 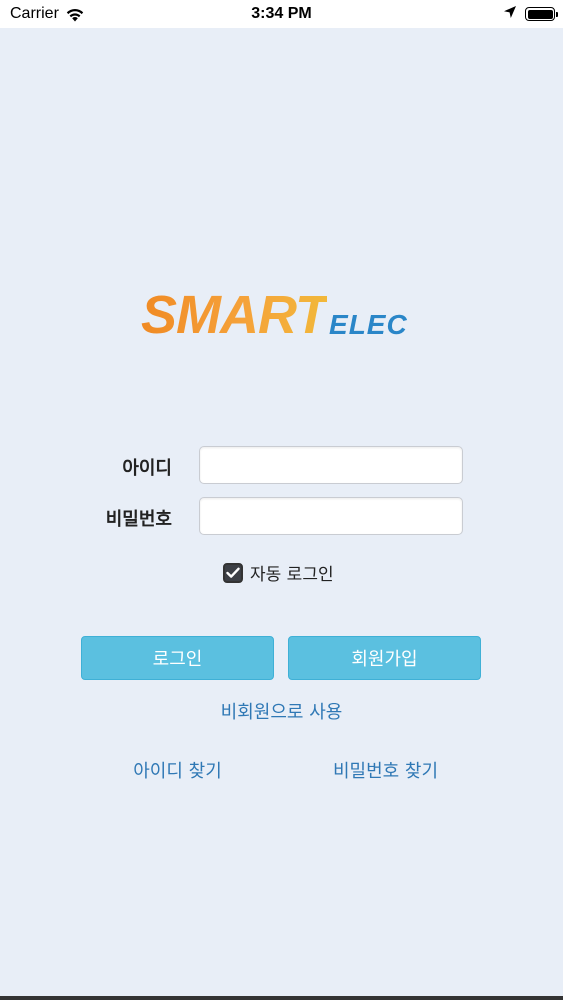 I want to click on checkmark-icon, so click(x=233, y=572).